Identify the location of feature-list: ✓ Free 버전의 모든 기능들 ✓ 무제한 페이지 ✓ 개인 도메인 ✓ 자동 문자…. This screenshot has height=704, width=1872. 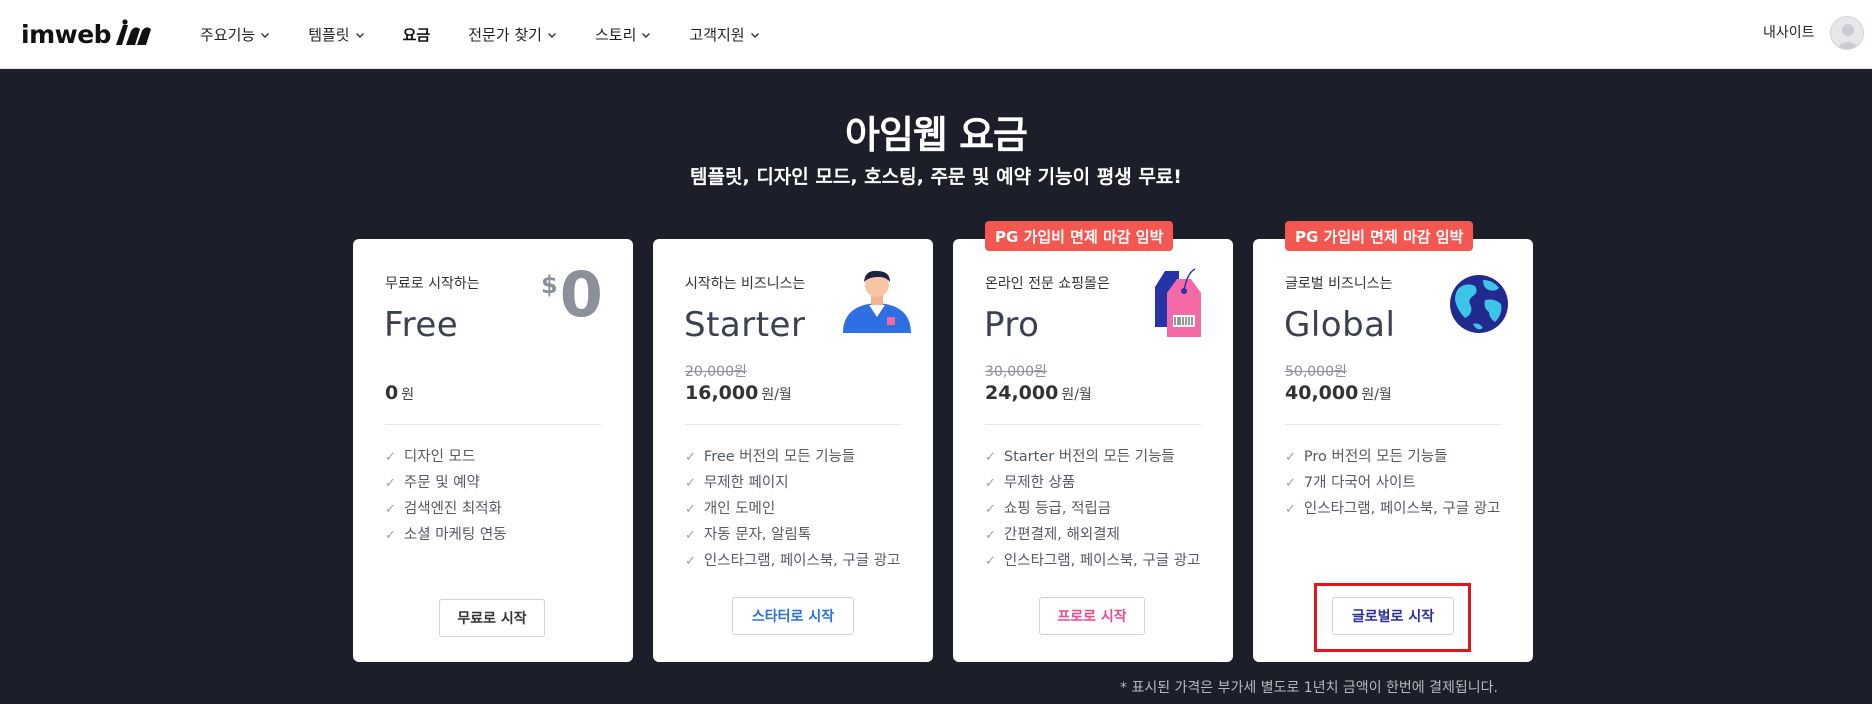
(796, 512).